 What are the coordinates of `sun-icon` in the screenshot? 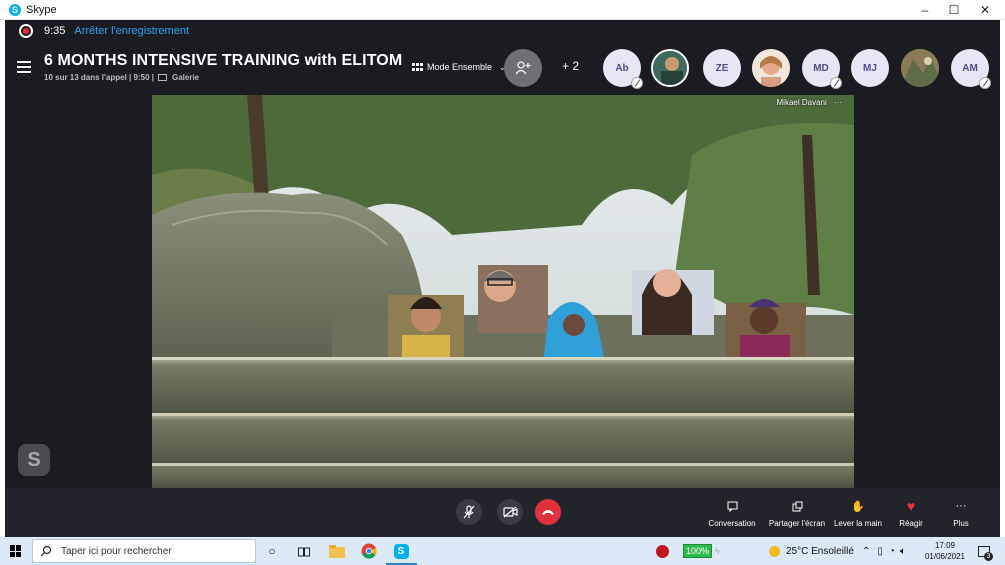 It's located at (774, 551).